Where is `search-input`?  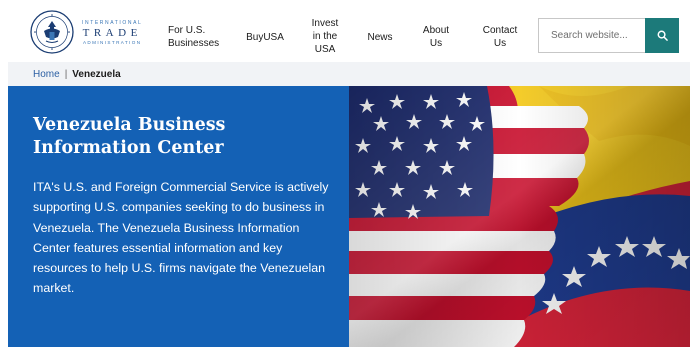
search-input is located at coordinates (592, 35).